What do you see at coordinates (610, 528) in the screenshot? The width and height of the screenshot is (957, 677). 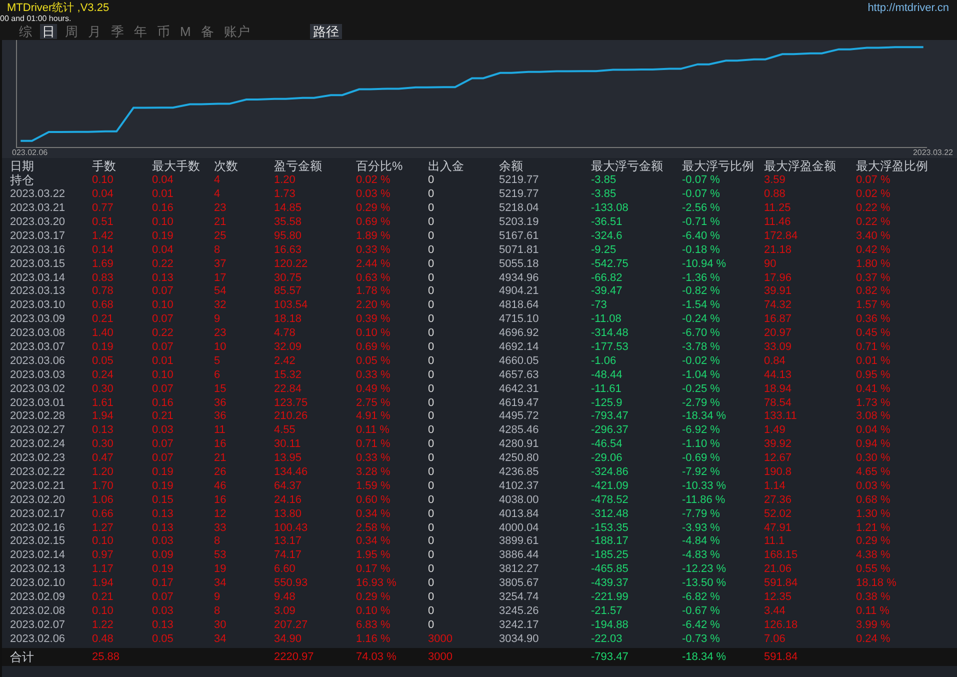 I see `table-cell-text: -153.35` at bounding box center [610, 528].